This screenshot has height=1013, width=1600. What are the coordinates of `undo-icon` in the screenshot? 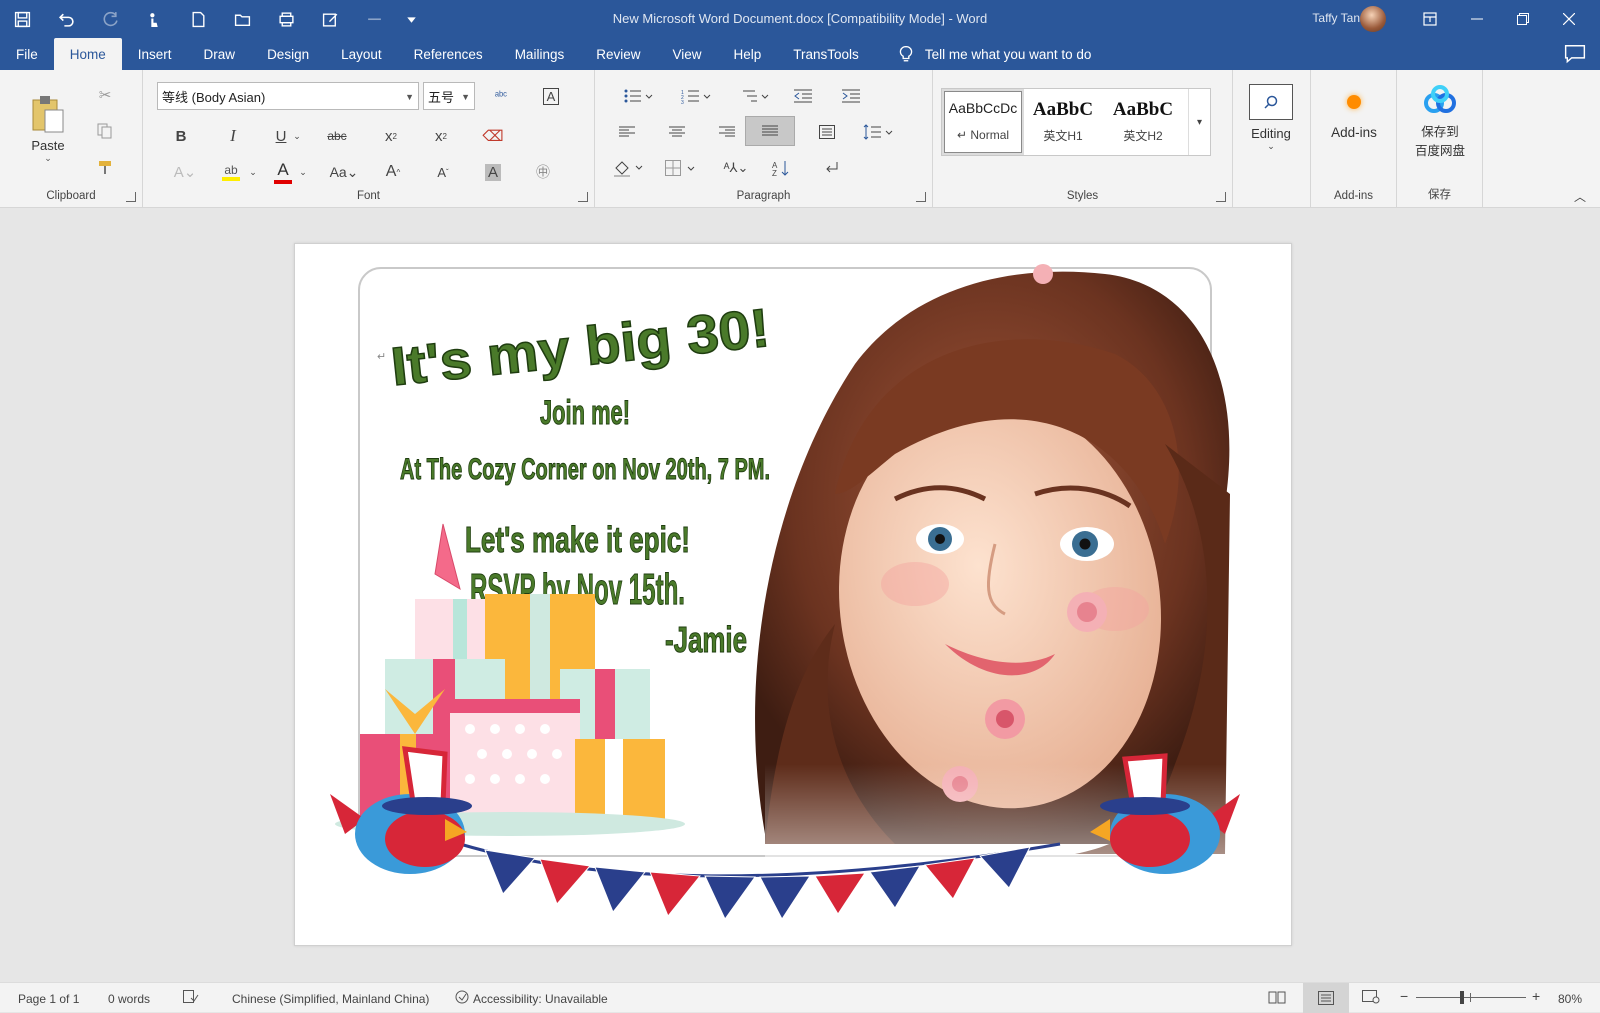 It's located at (66, 19).